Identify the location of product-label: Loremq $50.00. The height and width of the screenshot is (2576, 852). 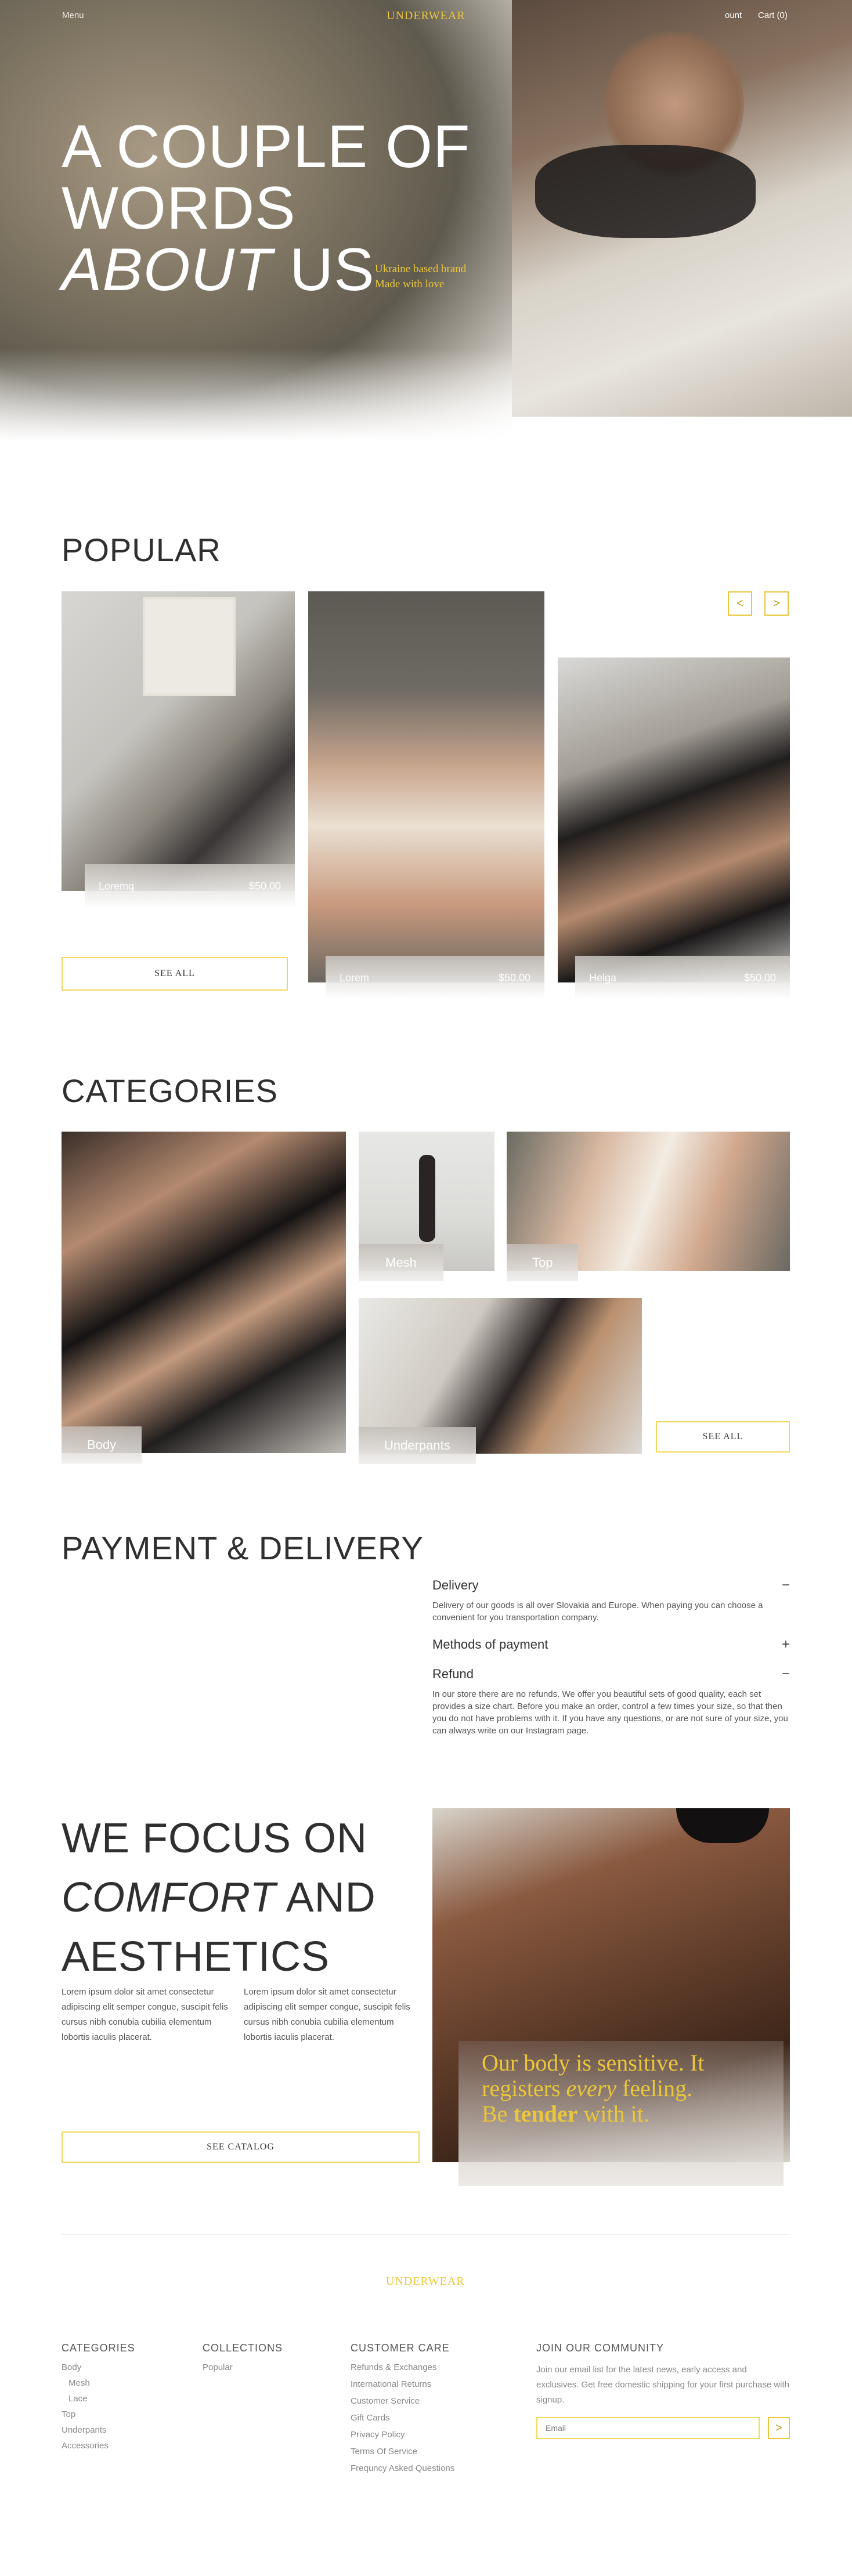
(190, 886).